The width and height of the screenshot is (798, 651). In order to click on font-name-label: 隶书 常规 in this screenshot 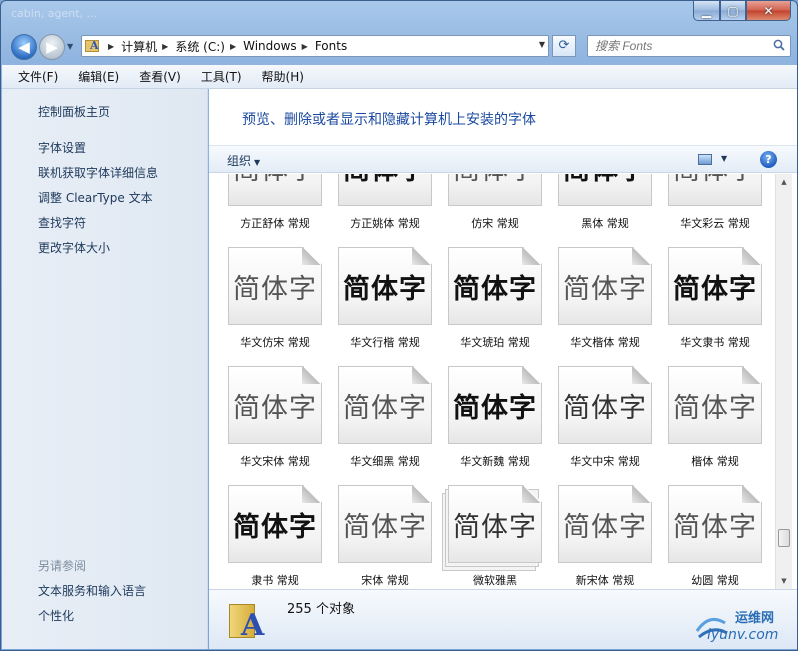, I will do `click(275, 580)`.